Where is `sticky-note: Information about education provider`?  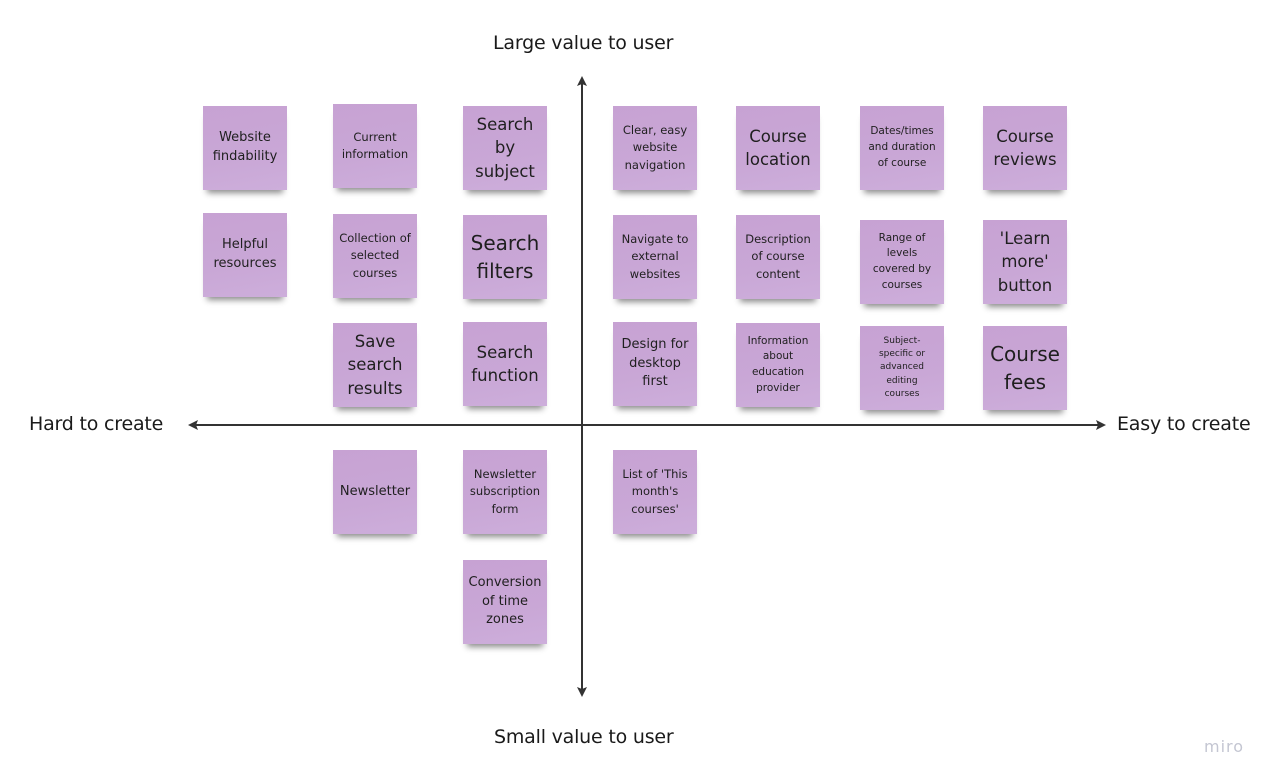
sticky-note: Information about education provider is located at coordinates (778, 365).